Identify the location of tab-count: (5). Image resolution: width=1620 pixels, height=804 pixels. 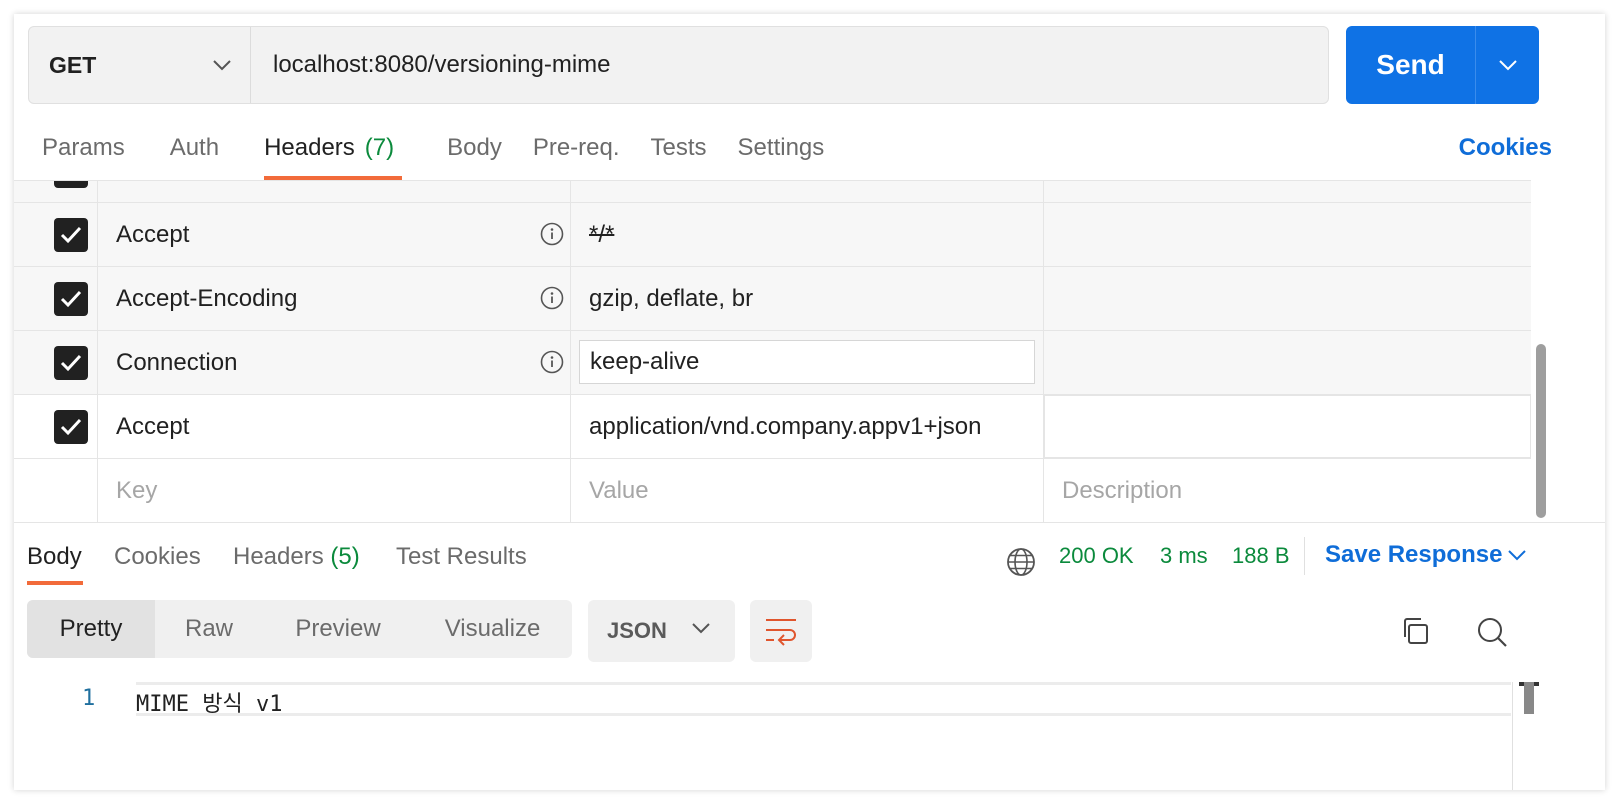
(345, 556).